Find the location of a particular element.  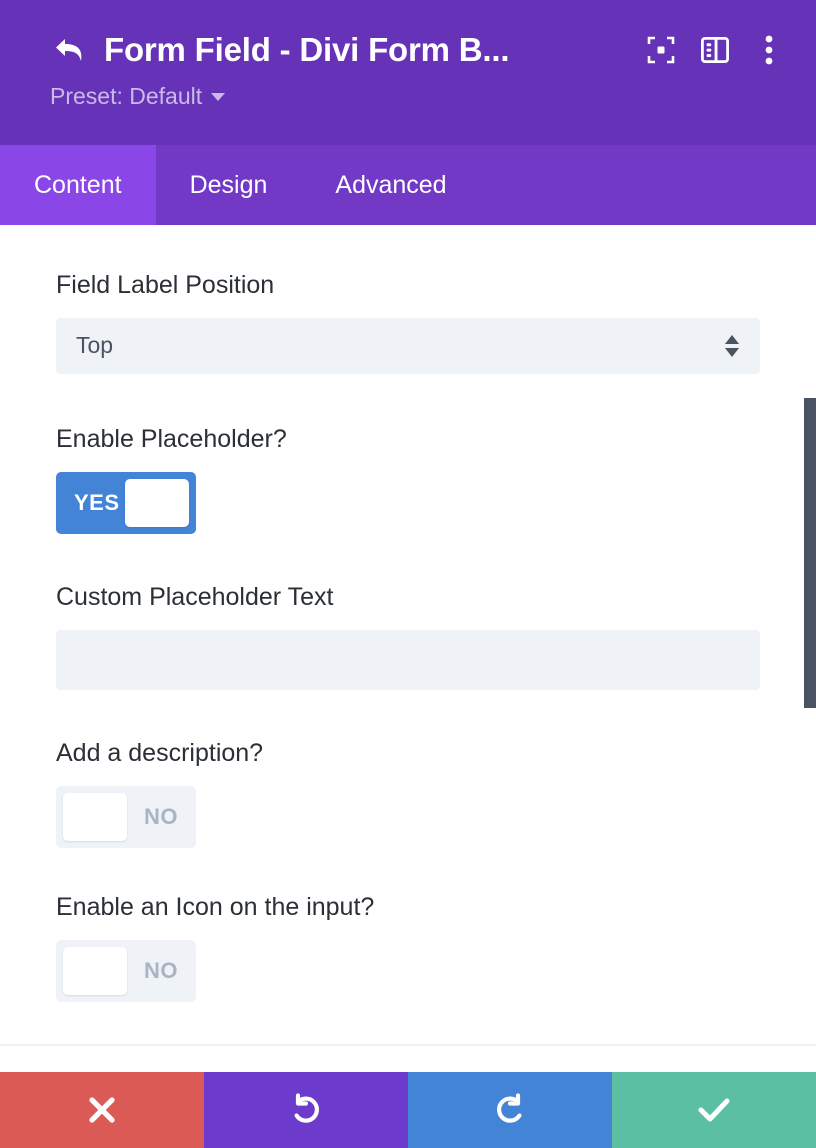

save-button is located at coordinates (714, 1110).